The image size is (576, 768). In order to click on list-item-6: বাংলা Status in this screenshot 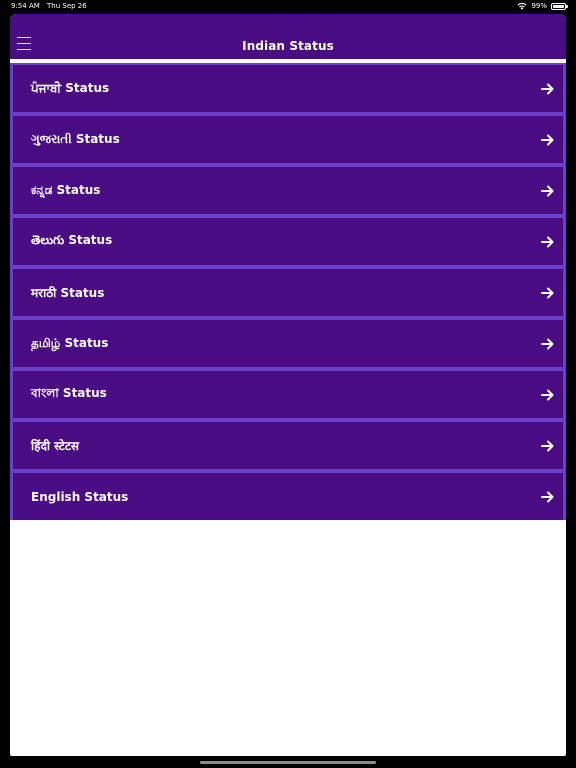, I will do `click(288, 394)`.